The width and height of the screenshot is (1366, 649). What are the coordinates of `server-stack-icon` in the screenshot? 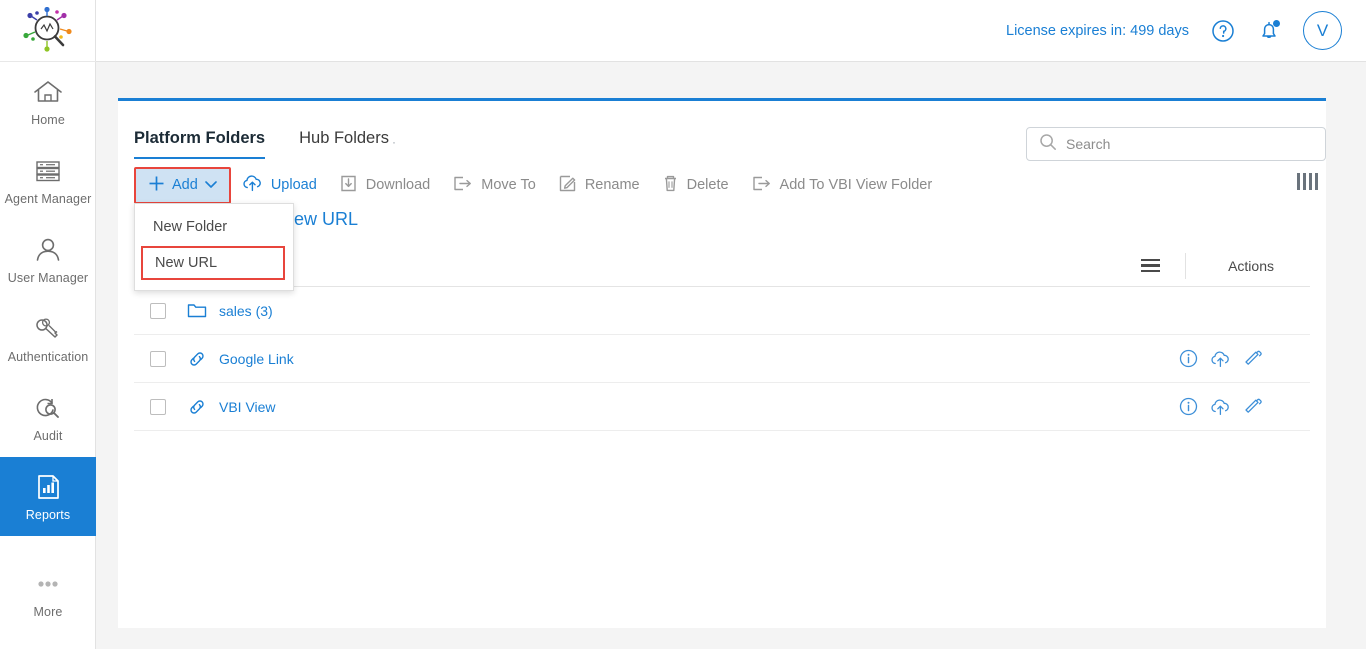 It's located at (48, 171).